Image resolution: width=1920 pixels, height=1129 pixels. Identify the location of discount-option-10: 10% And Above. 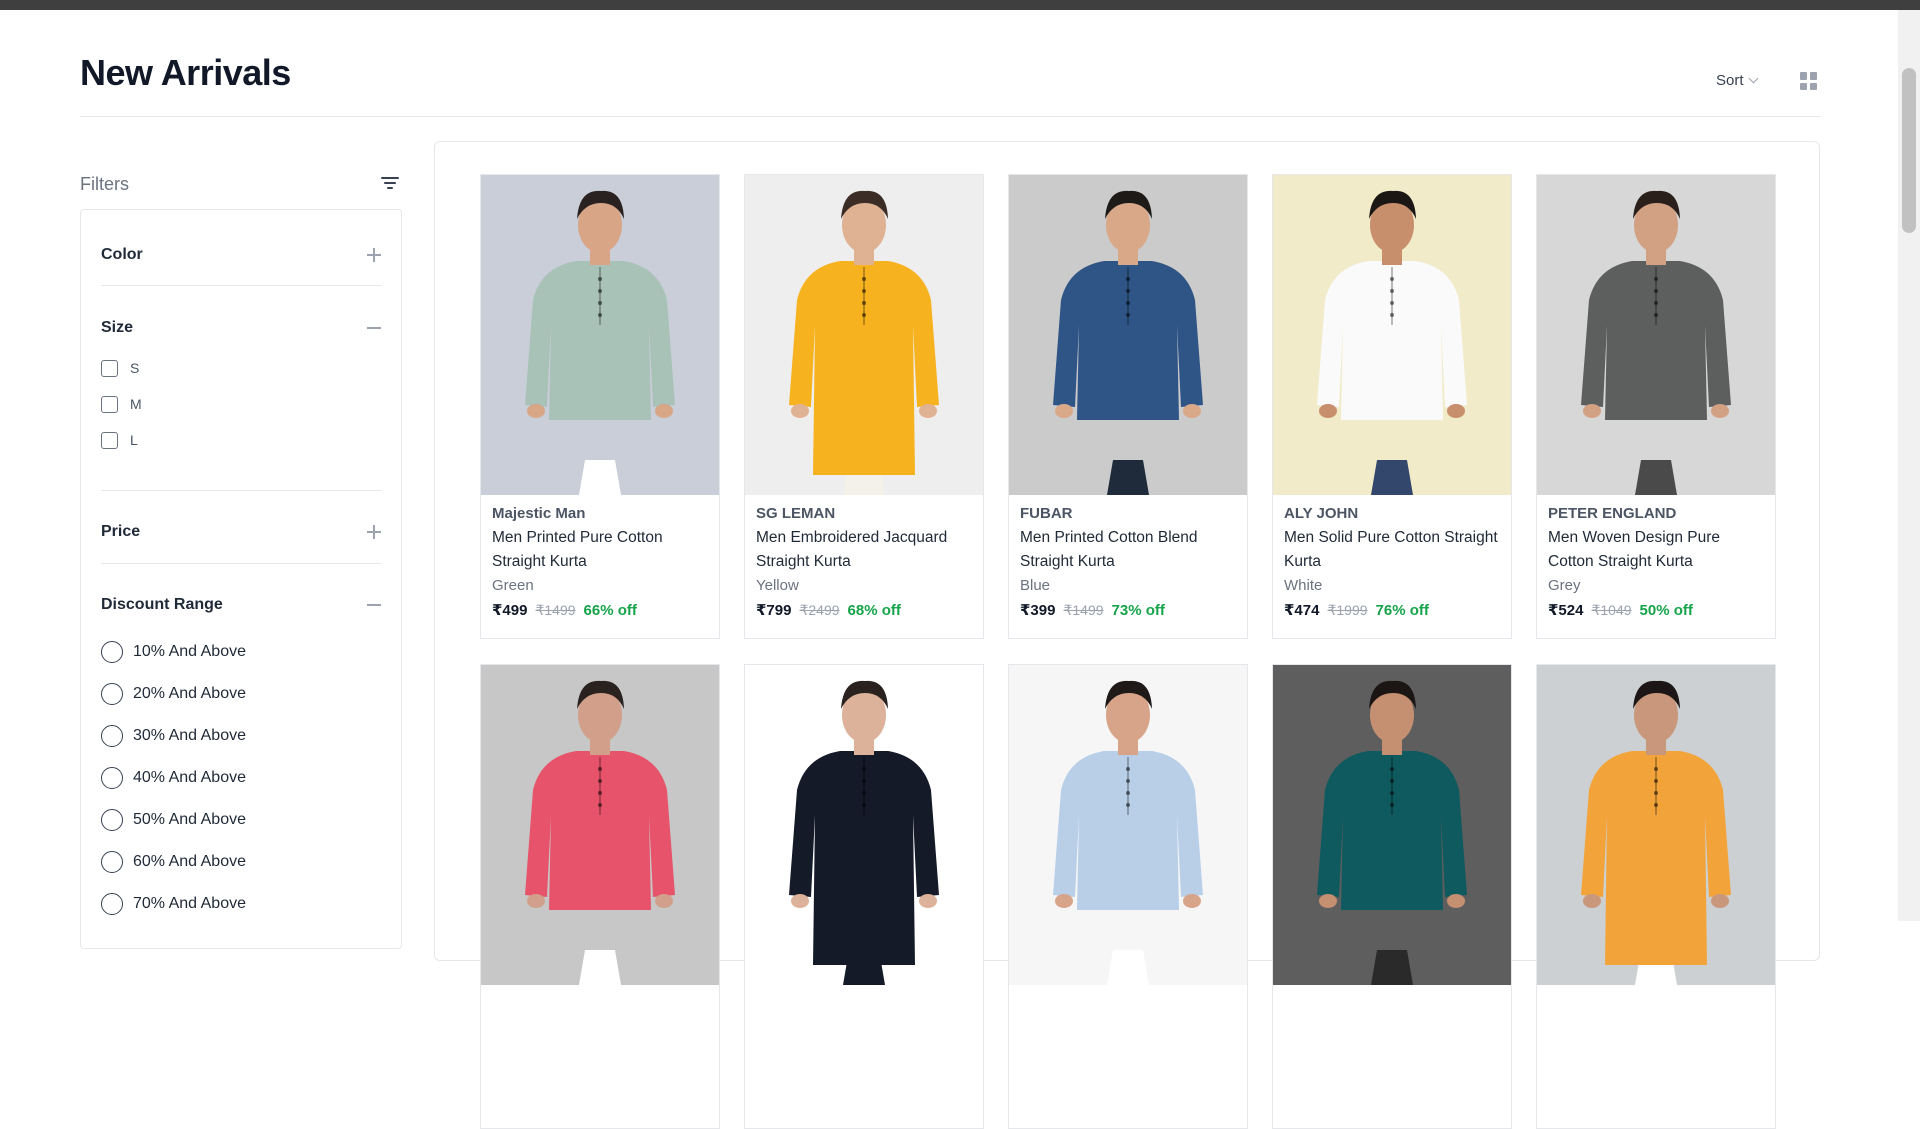
(241, 652).